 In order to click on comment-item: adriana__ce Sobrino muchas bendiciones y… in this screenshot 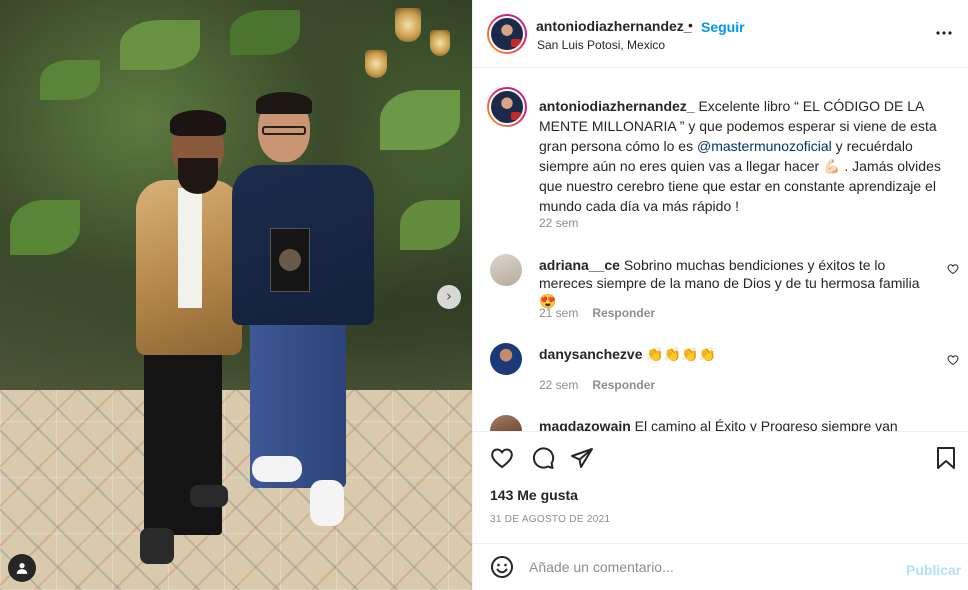, I will do `click(739, 283)`.